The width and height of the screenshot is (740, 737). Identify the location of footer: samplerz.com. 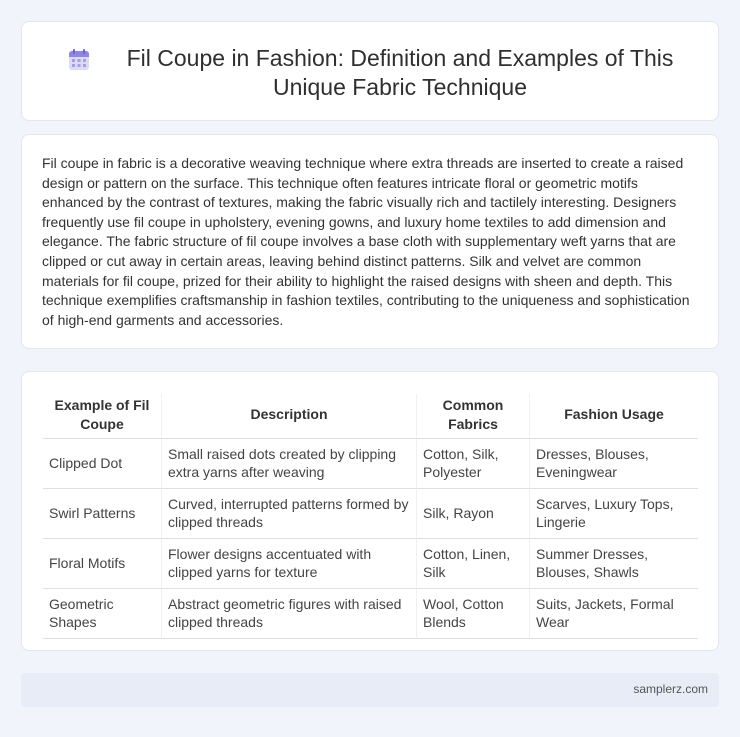
(370, 690).